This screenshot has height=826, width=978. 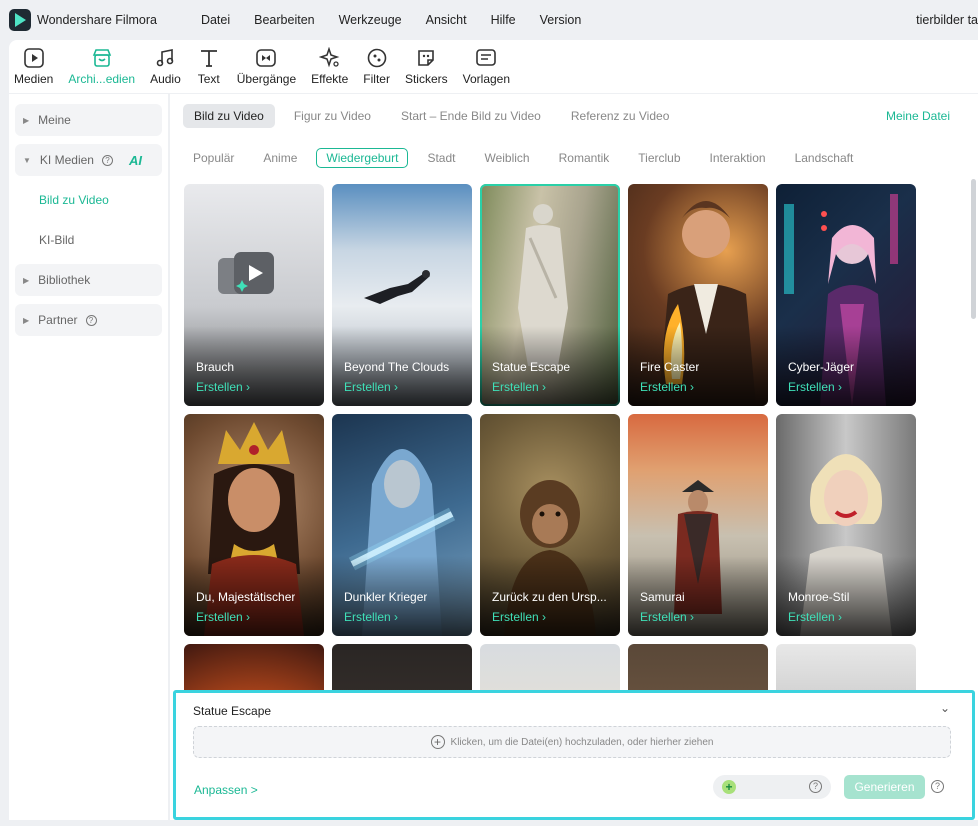 I want to click on tool-filter: Filter, so click(x=376, y=66).